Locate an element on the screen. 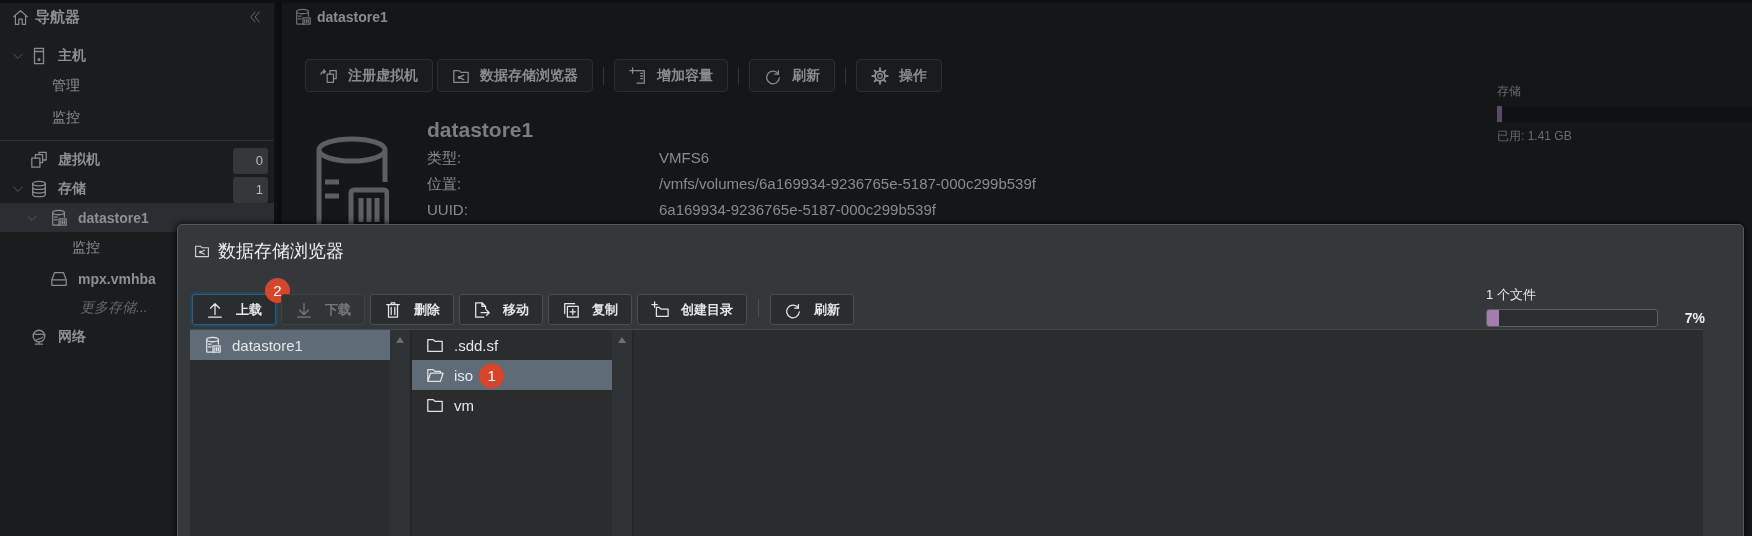 The width and height of the screenshot is (1752, 536). gear-icon is located at coordinates (880, 75).